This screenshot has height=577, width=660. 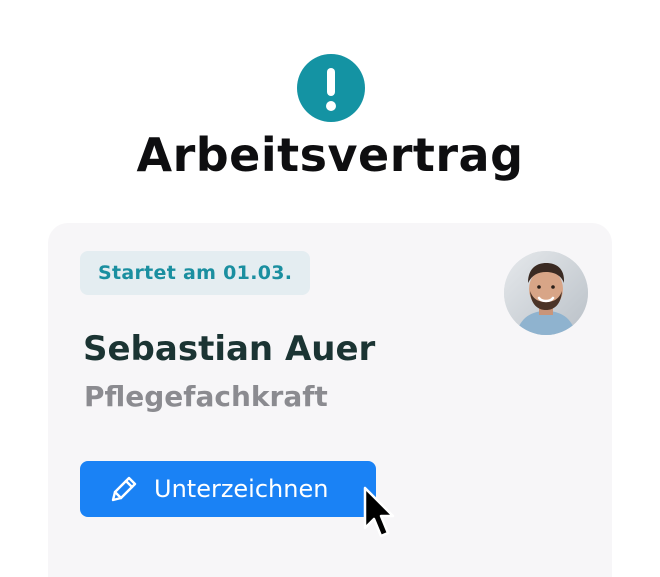 What do you see at coordinates (206, 396) in the screenshot?
I see `employee-role: Pflegefachkraft` at bounding box center [206, 396].